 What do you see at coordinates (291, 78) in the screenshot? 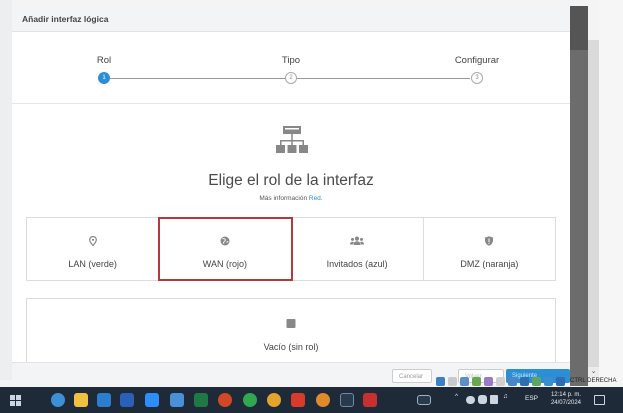
I see `step-circle-tipo: 2` at bounding box center [291, 78].